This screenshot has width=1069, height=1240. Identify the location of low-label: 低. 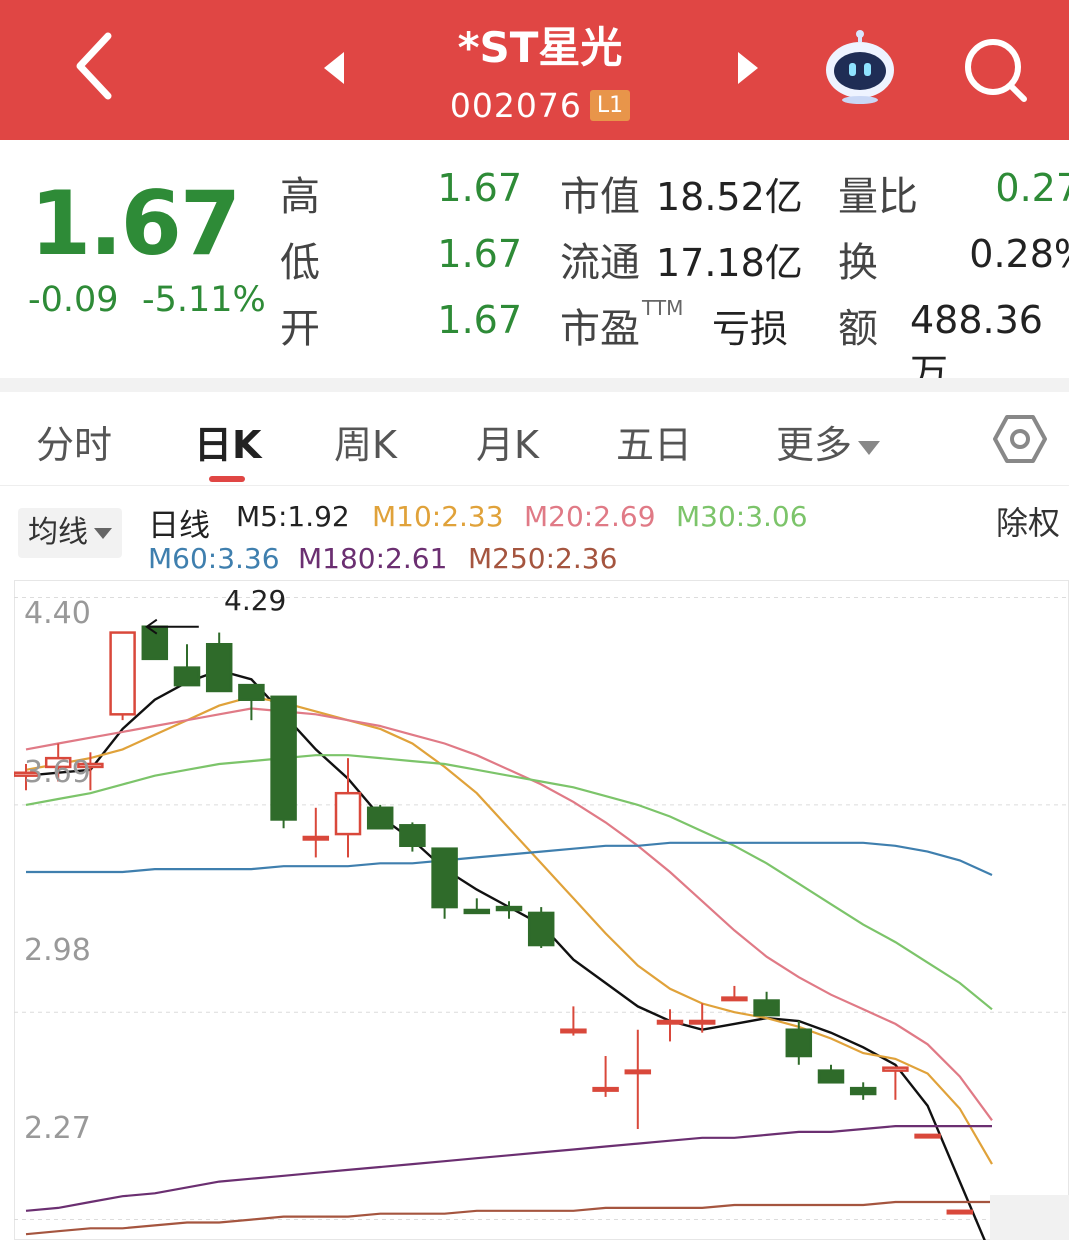
(300, 263).